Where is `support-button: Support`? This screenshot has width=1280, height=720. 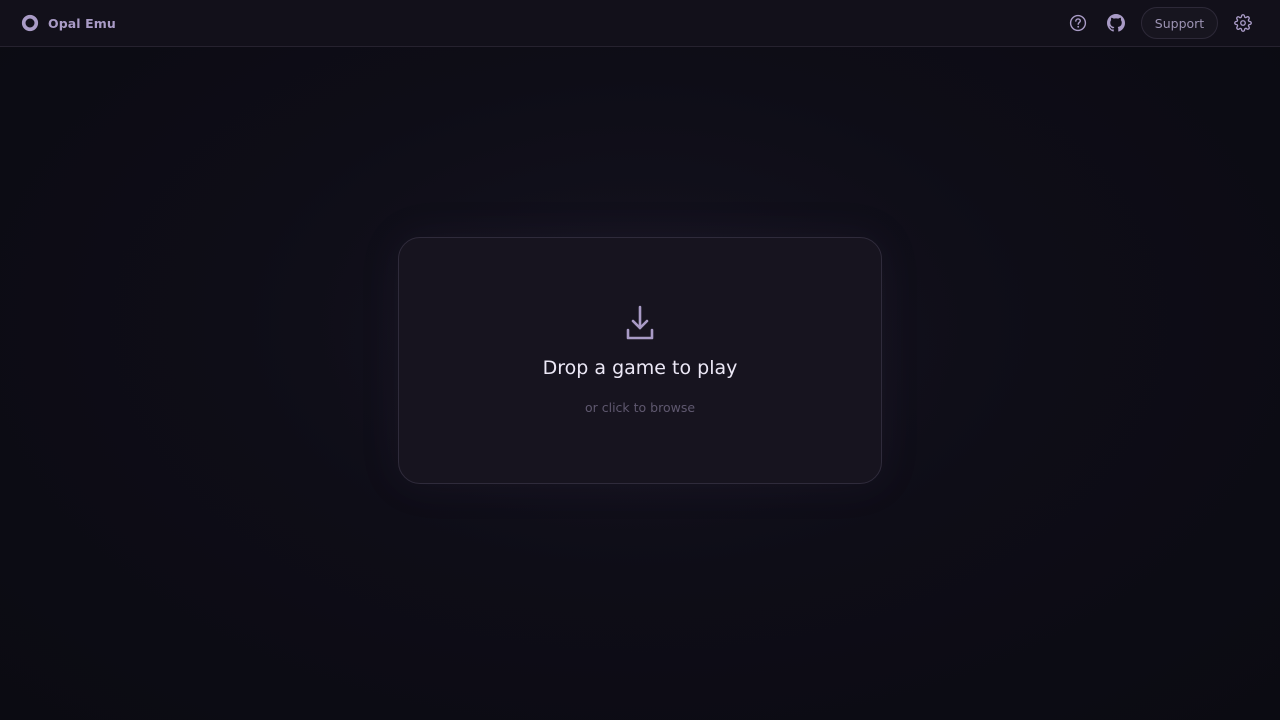
support-button: Support is located at coordinates (1179, 23).